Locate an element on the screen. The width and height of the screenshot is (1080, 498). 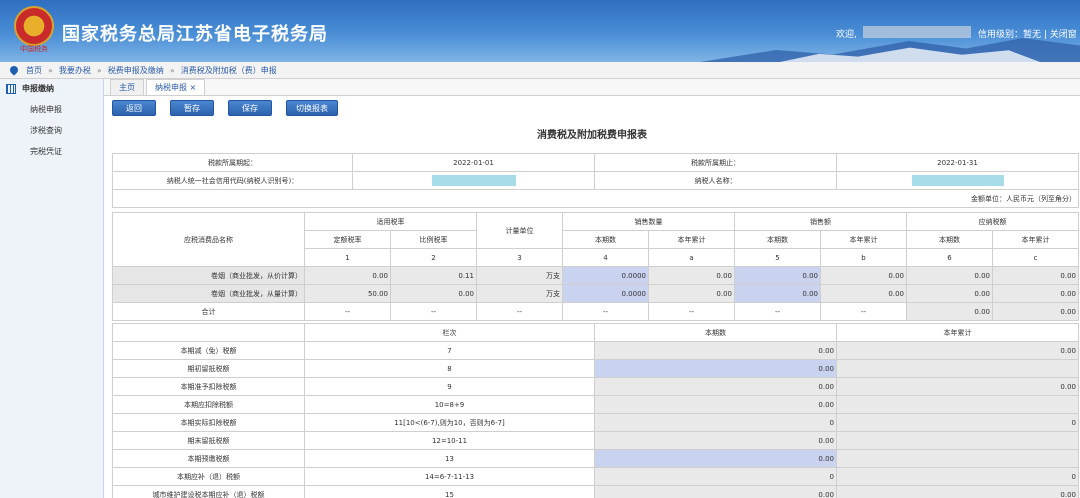
tax-header: 应纳税额 is located at coordinates (992, 221).